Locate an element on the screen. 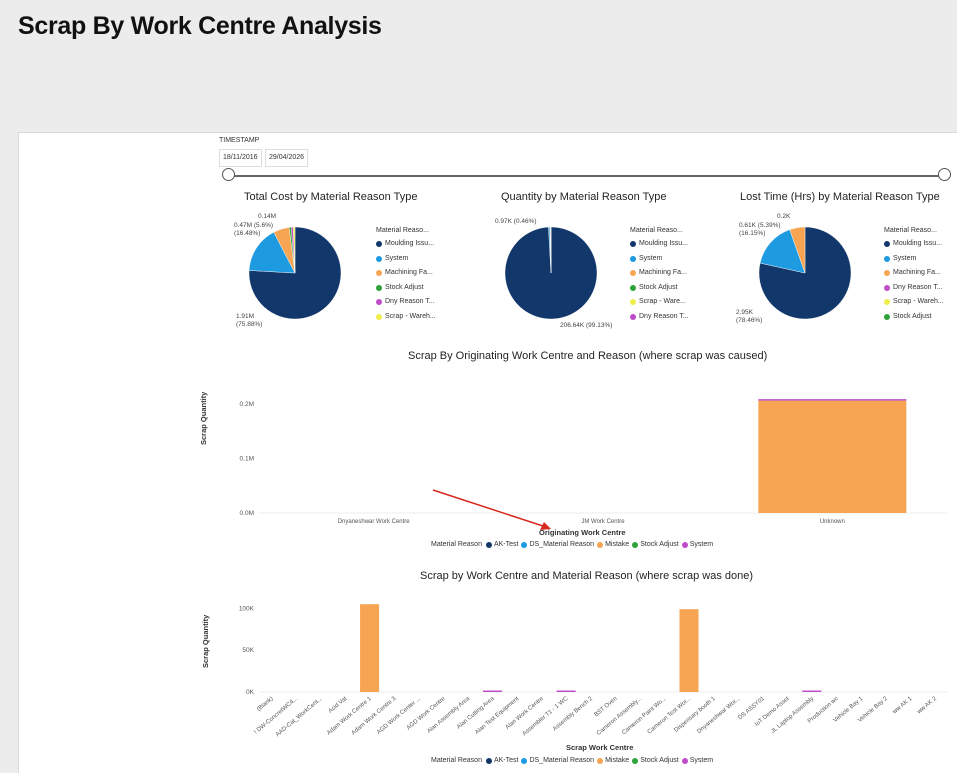 The image size is (957, 773). legend-label: System is located at coordinates (701, 760).